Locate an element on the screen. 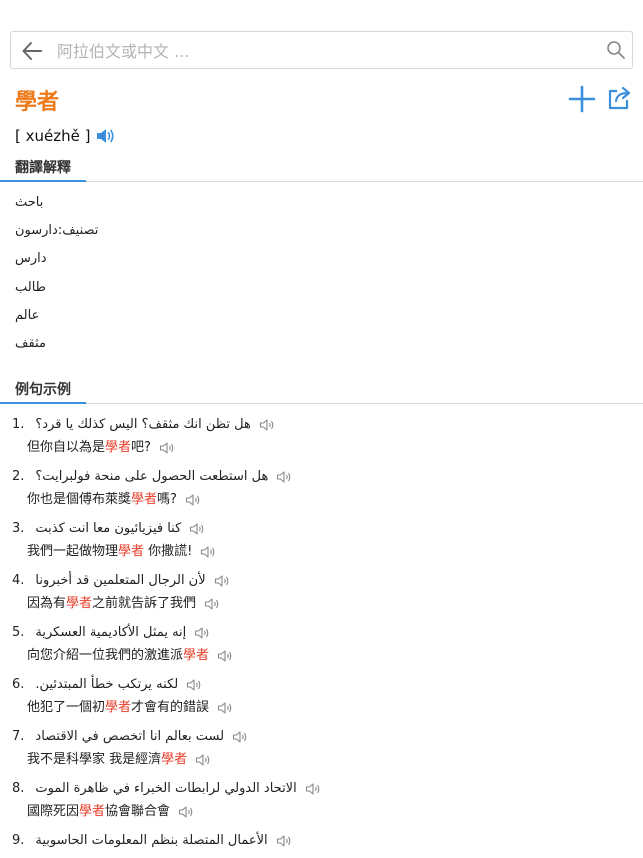 Image resolution: width=643 pixels, height=858 pixels. example-number: 9. is located at coordinates (18, 840).